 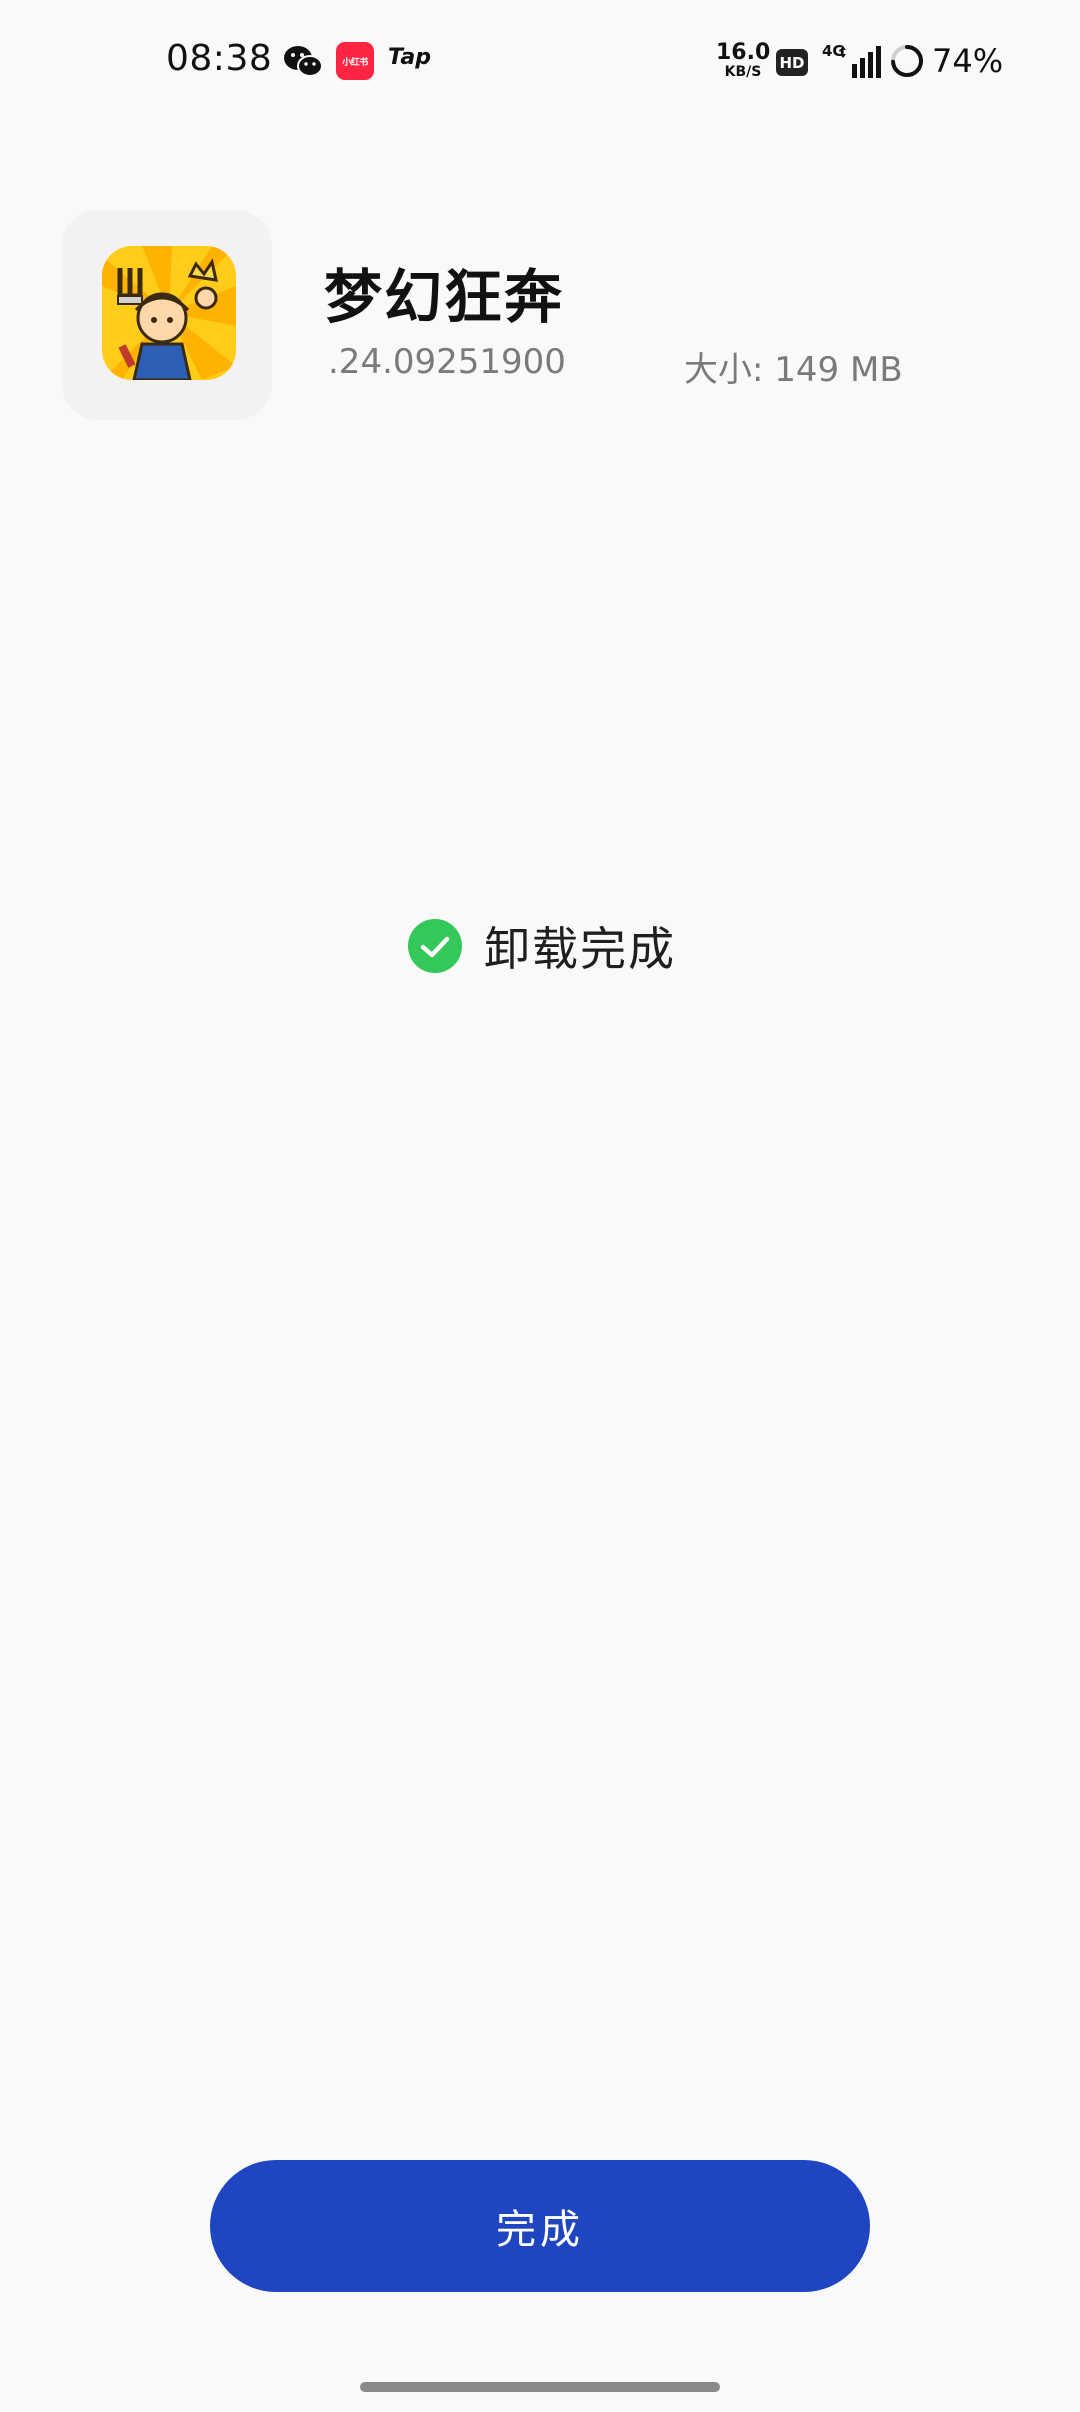 What do you see at coordinates (435, 946) in the screenshot?
I see `check-circle-icon` at bounding box center [435, 946].